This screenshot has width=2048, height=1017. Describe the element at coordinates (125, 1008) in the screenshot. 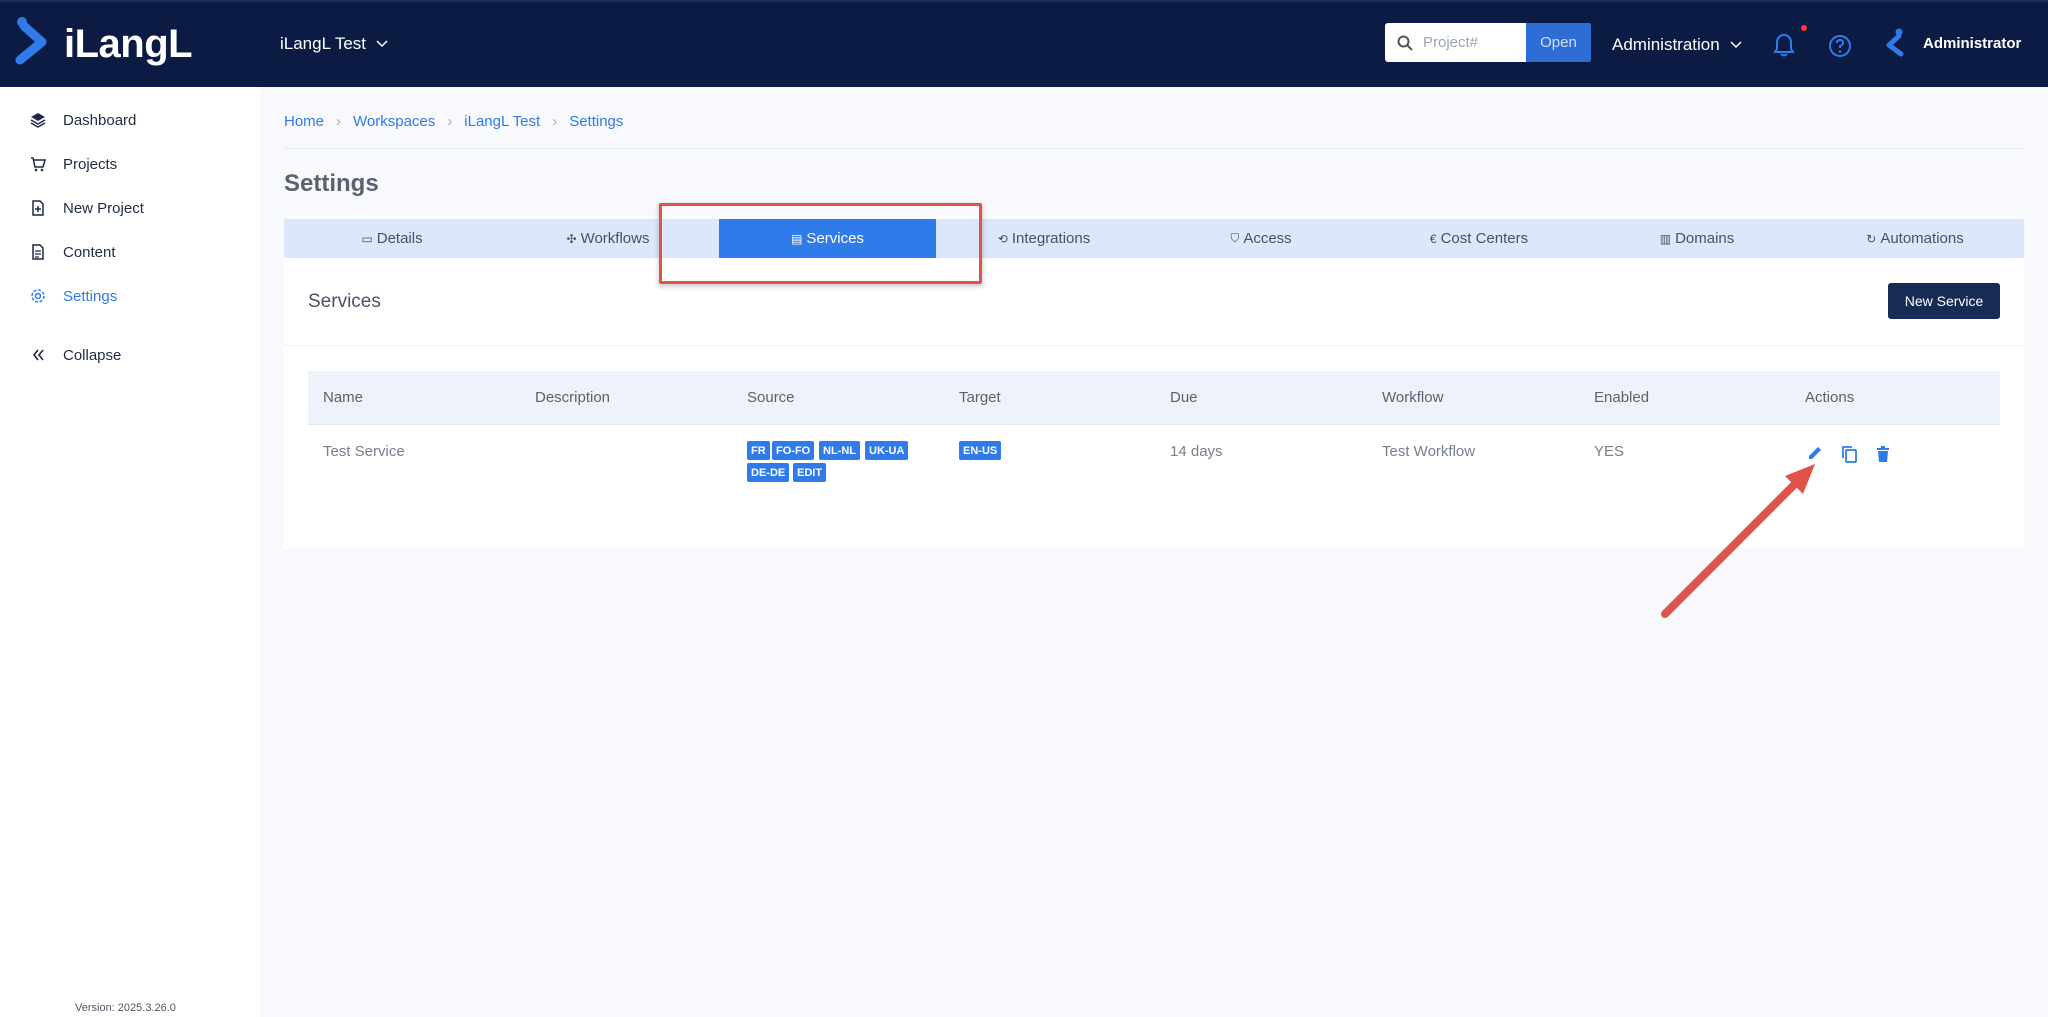

I see `version-label: Version: 2025.3.26.0` at that location.